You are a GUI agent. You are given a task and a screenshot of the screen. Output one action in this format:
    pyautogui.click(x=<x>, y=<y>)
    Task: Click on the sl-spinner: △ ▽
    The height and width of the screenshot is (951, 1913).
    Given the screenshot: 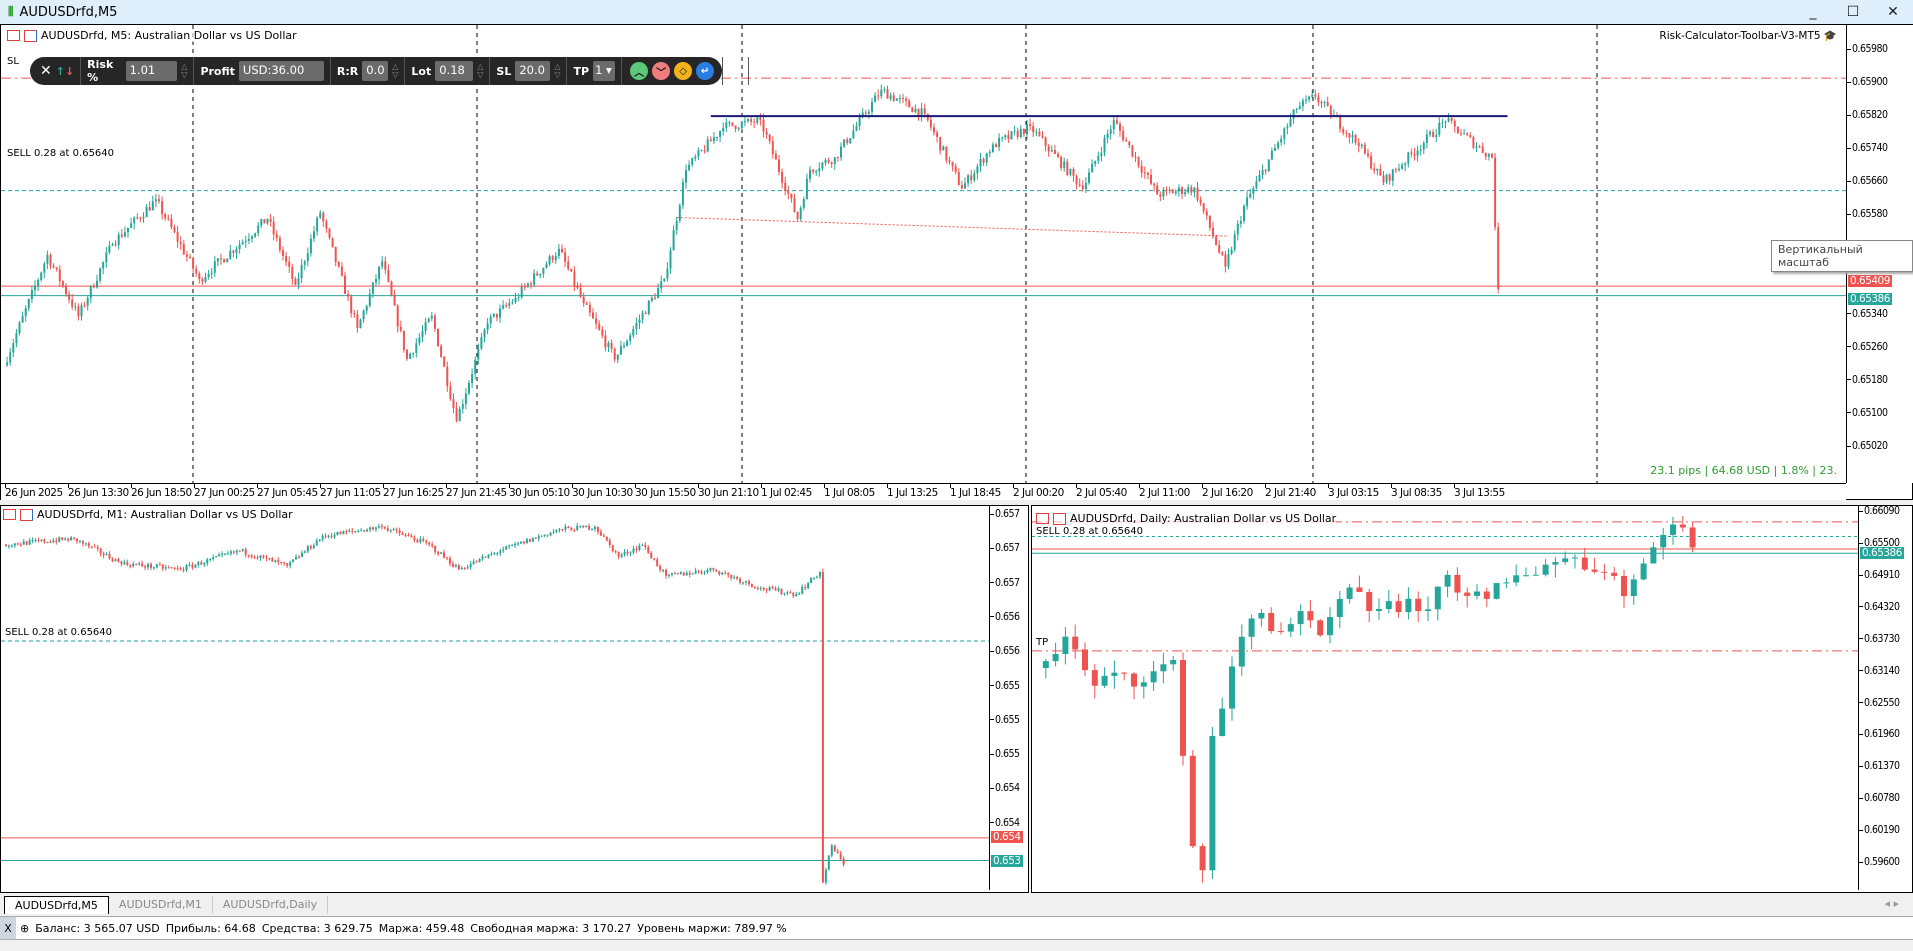 What is the action you would take?
    pyautogui.click(x=557, y=71)
    